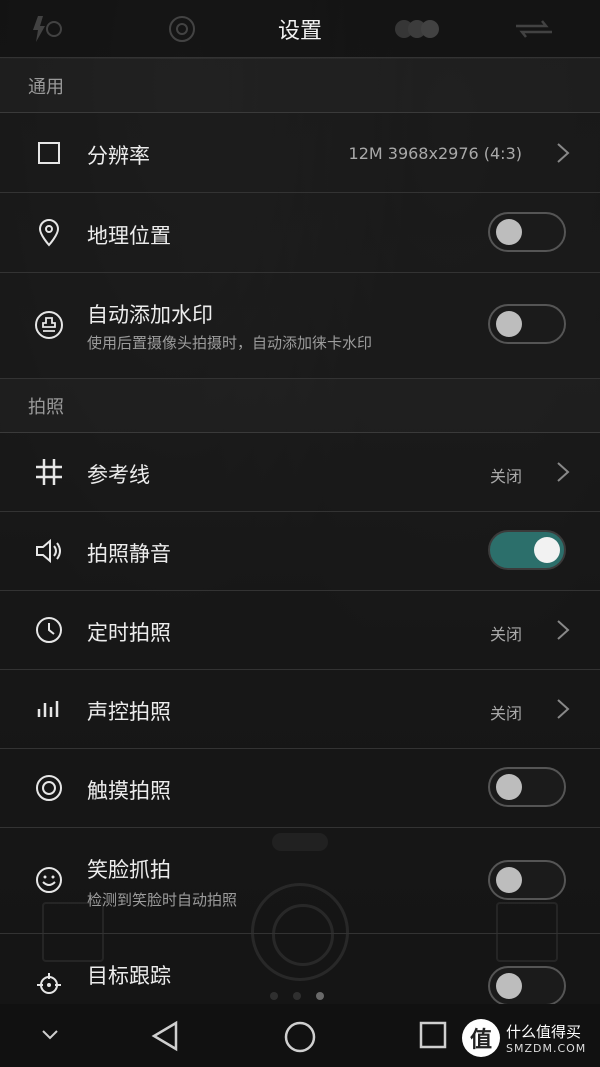  What do you see at coordinates (527, 324) in the screenshot?
I see `watermark-toggle` at bounding box center [527, 324].